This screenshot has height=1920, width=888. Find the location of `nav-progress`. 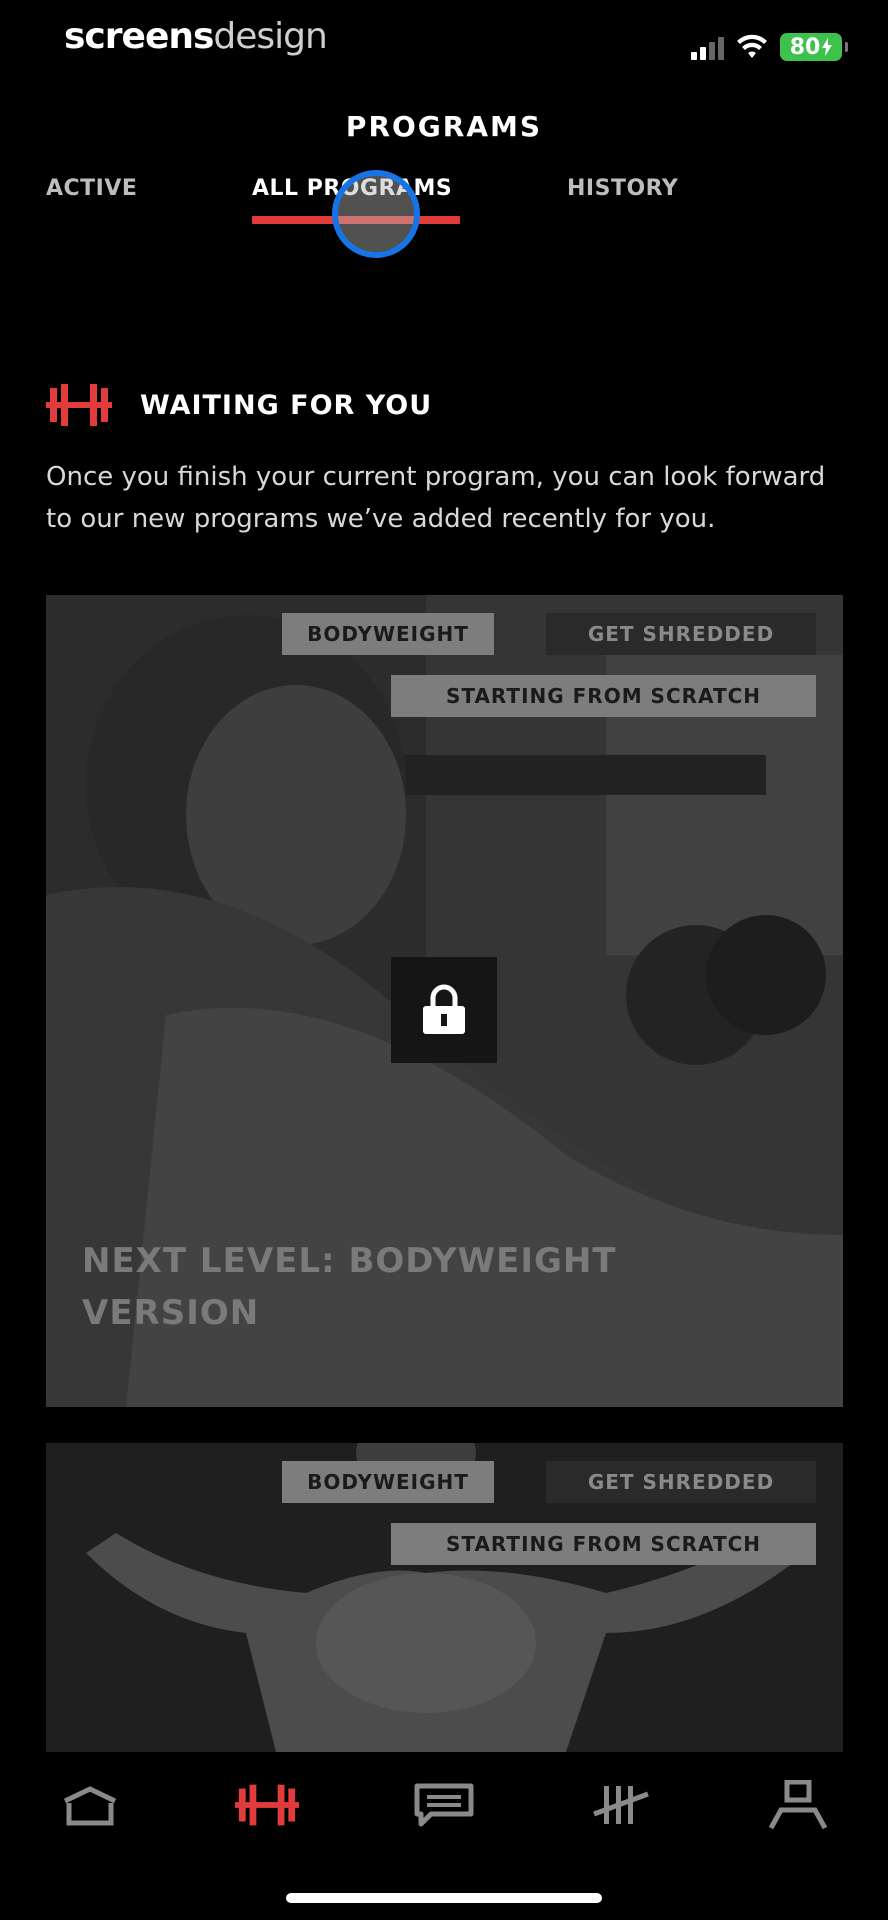

nav-progress is located at coordinates (621, 1805).